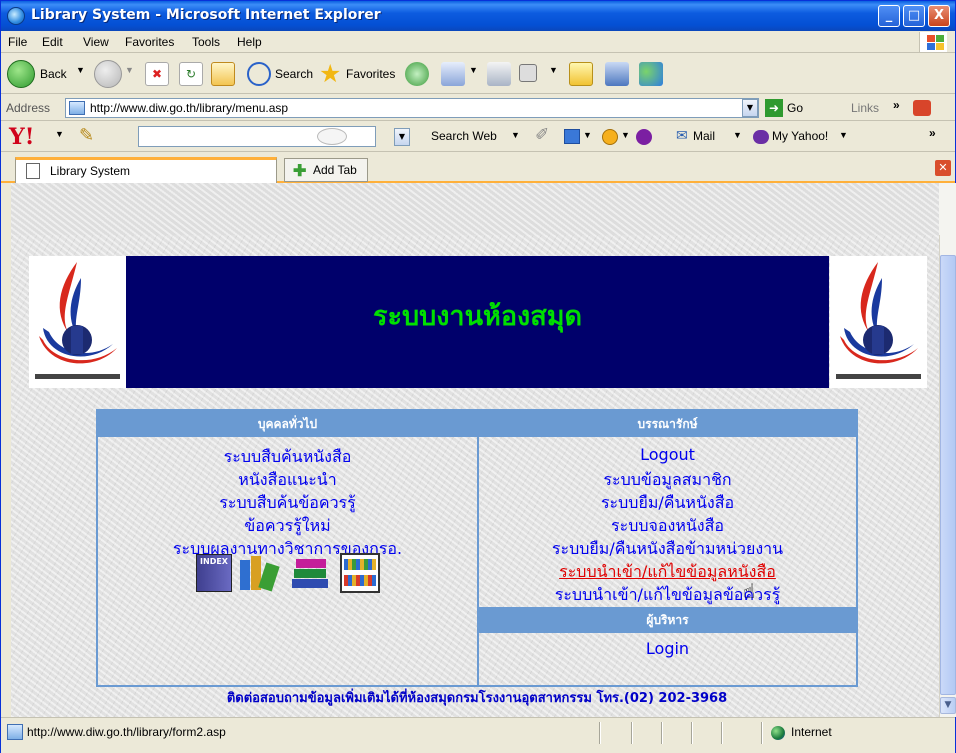 The width and height of the screenshot is (956, 753). What do you see at coordinates (214, 573) in the screenshot?
I see `index-book-icon: INDEX` at bounding box center [214, 573].